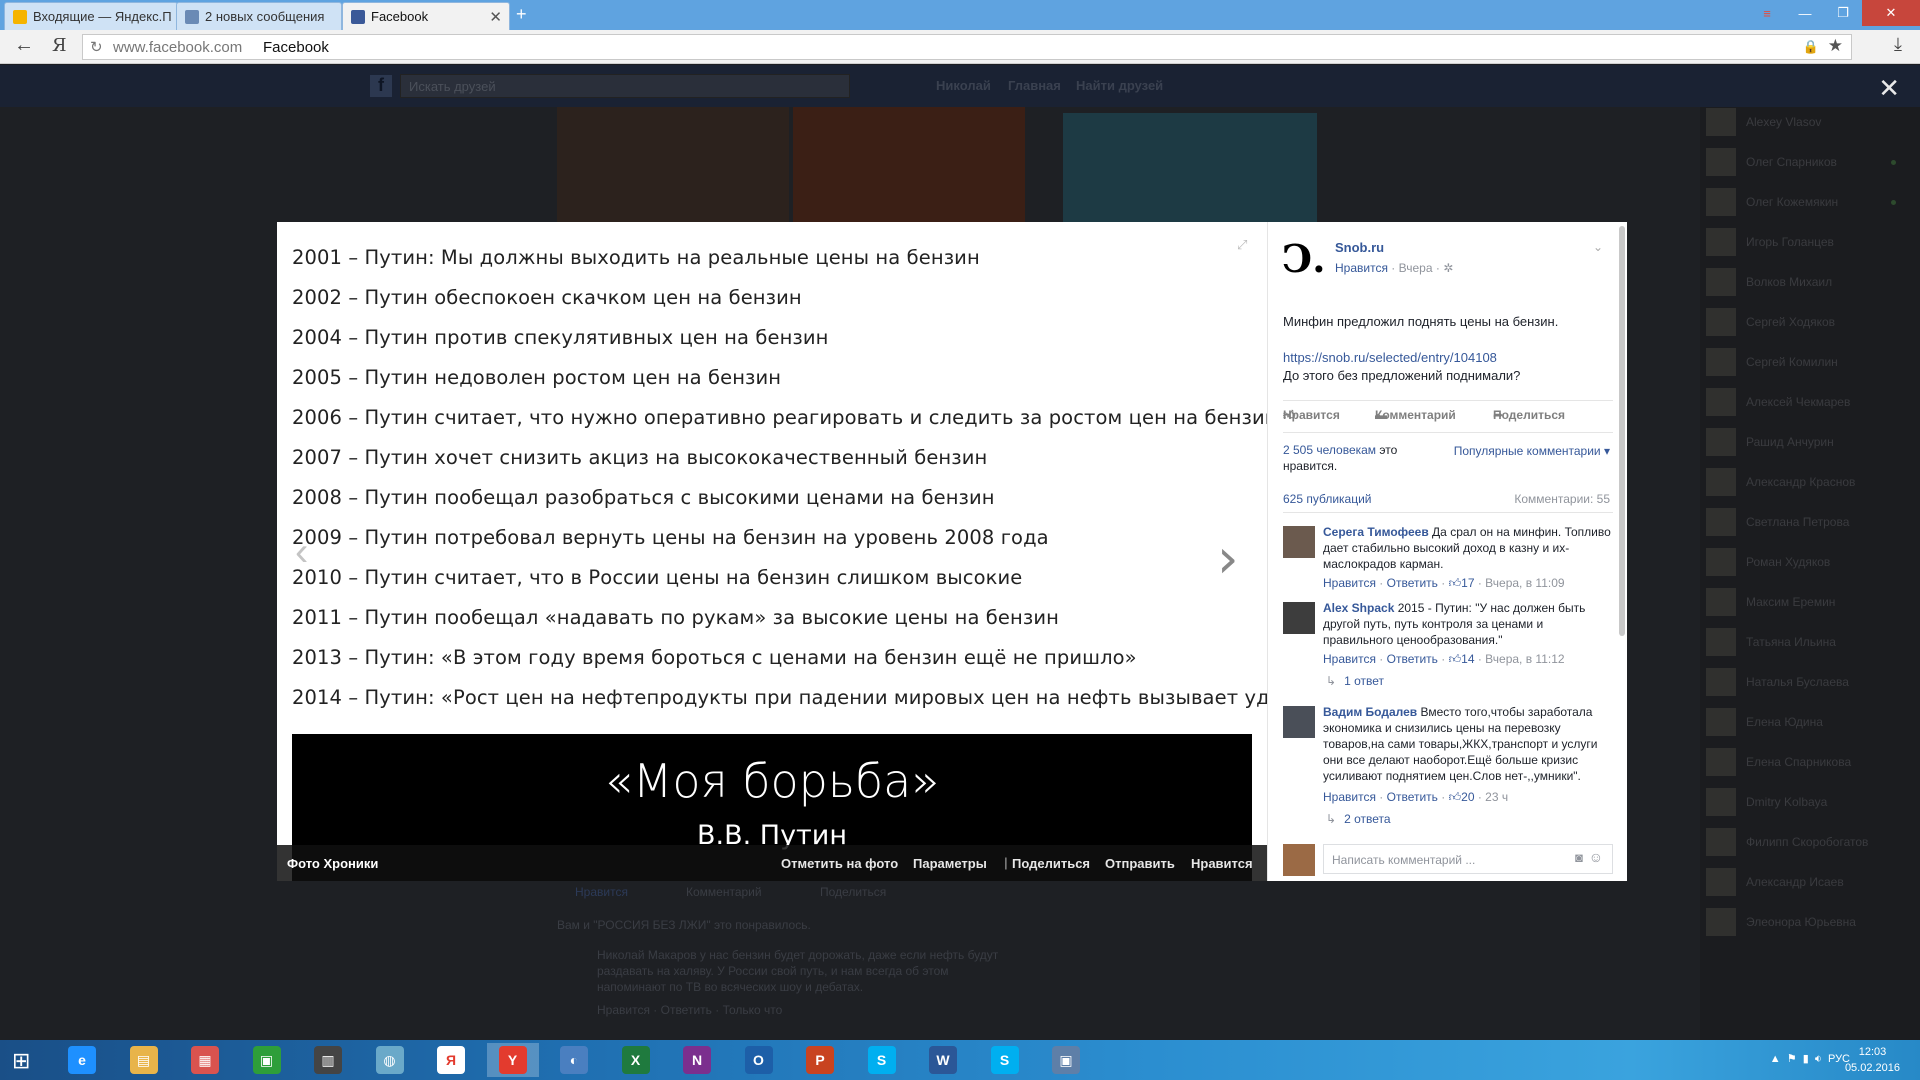 The height and width of the screenshot is (1080, 1920). What do you see at coordinates (205, 1060) in the screenshot?
I see `taskbar-app: ▦` at bounding box center [205, 1060].